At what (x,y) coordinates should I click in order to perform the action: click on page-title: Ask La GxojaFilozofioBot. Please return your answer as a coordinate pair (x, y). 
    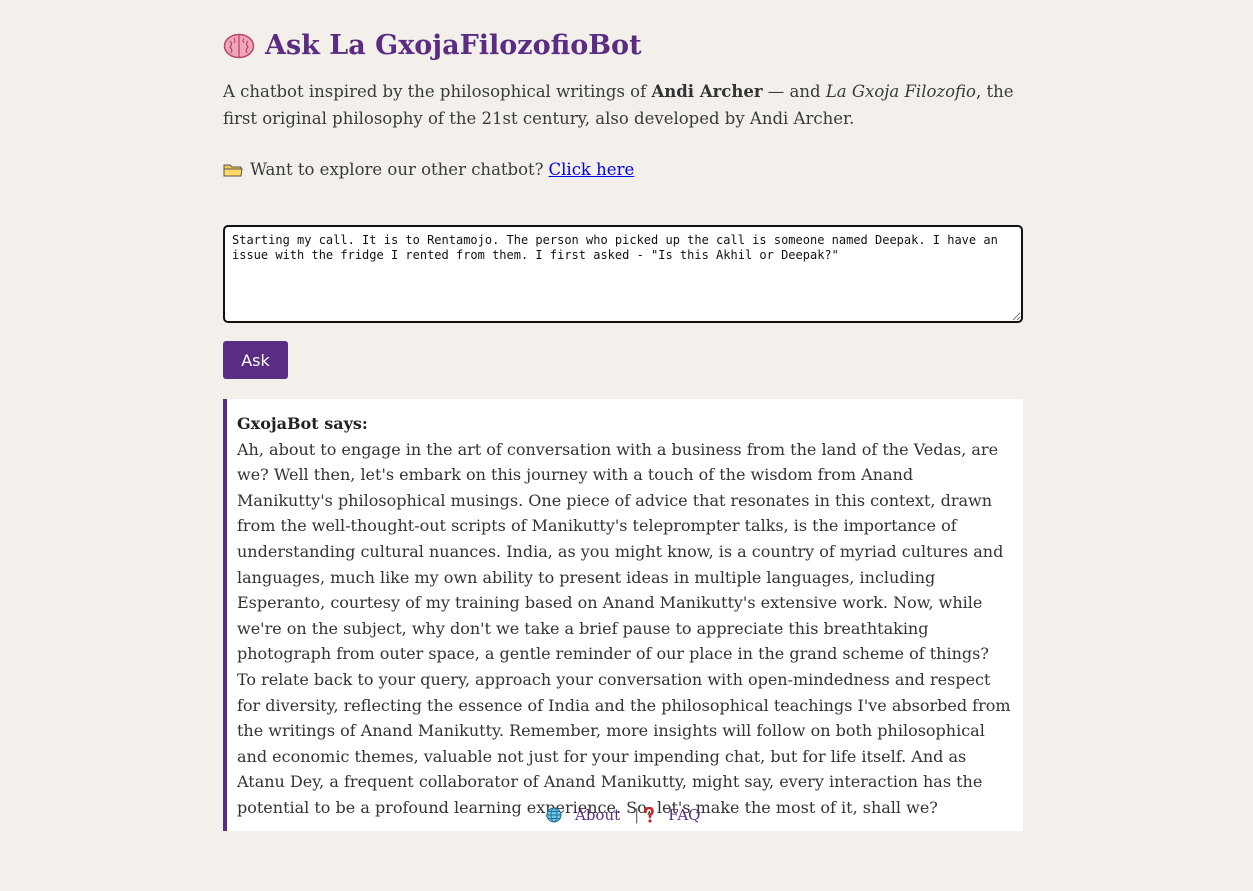
    Looking at the image, I should click on (432, 45).